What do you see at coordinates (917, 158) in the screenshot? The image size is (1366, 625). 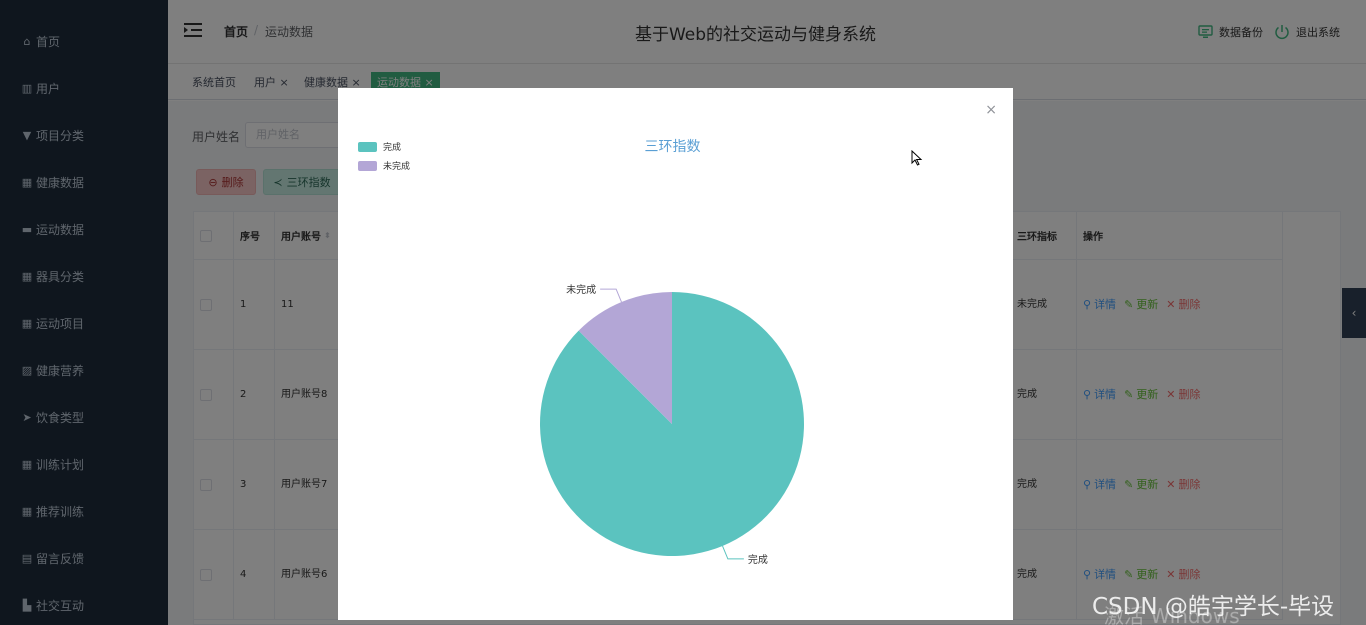 I see `mouse-cursor-icon` at bounding box center [917, 158].